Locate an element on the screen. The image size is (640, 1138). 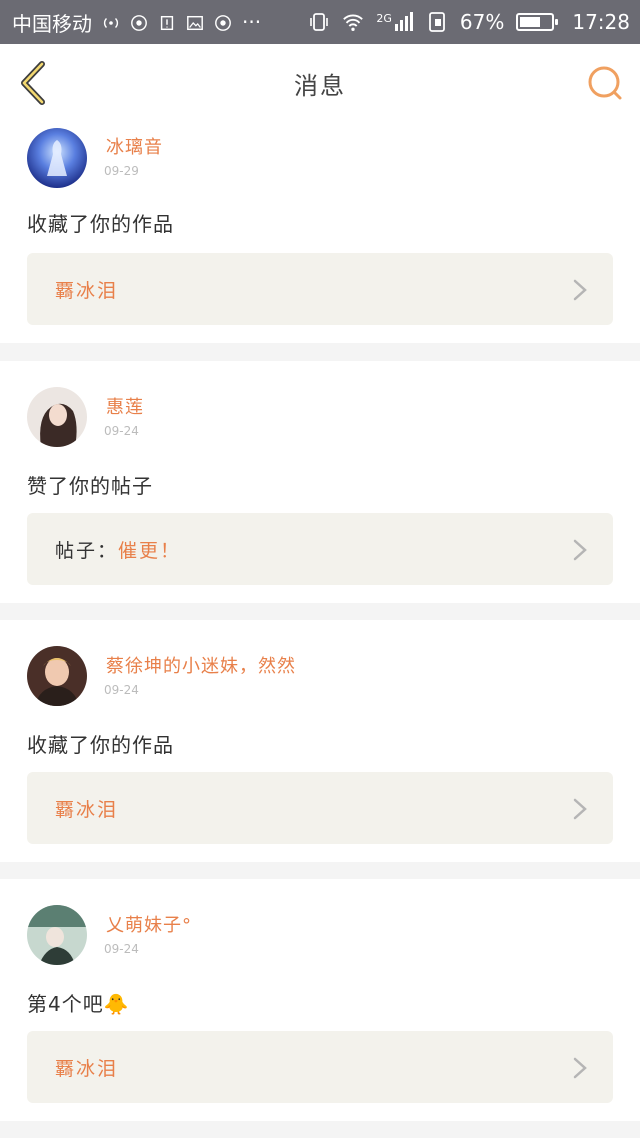
clock: 17:28 is located at coordinates (601, 22).